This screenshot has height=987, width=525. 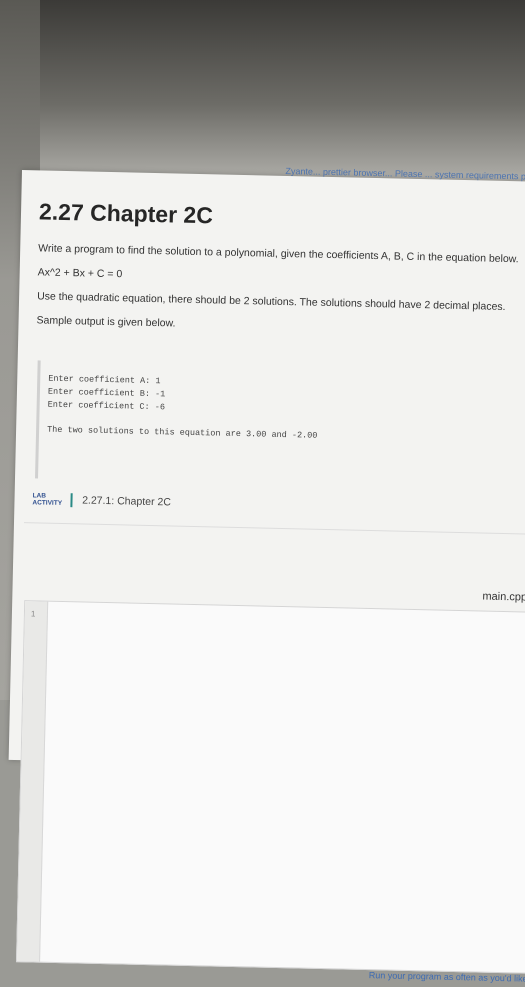 What do you see at coordinates (106, 322) in the screenshot?
I see `sample-label: Sample output is given below.` at bounding box center [106, 322].